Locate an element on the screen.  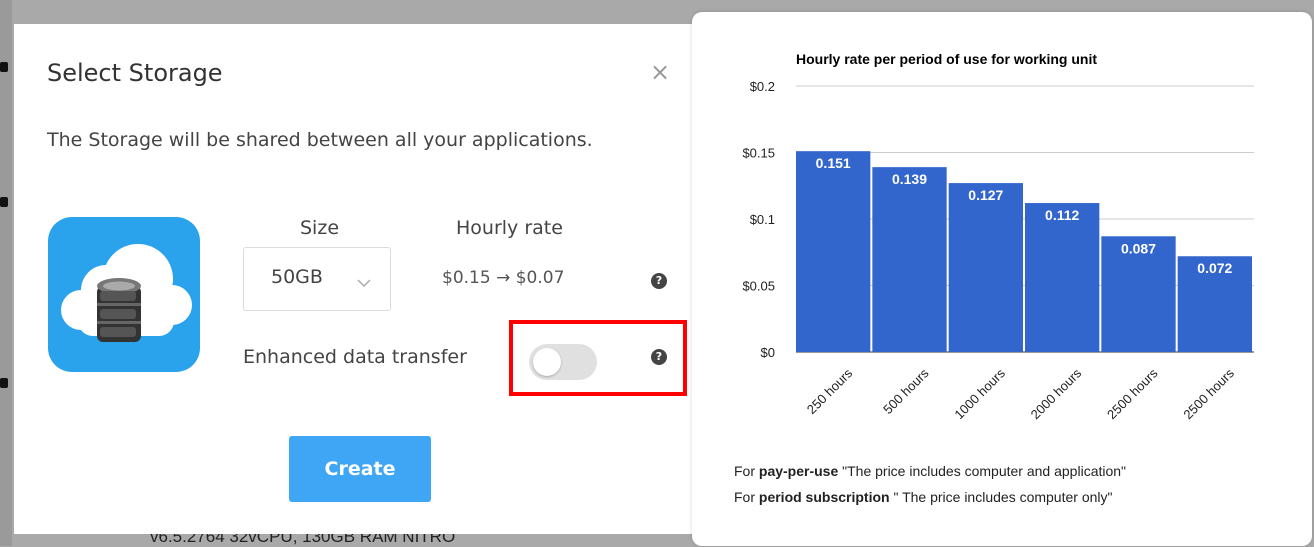
x-tick-label: 250 hours is located at coordinates (830, 391).